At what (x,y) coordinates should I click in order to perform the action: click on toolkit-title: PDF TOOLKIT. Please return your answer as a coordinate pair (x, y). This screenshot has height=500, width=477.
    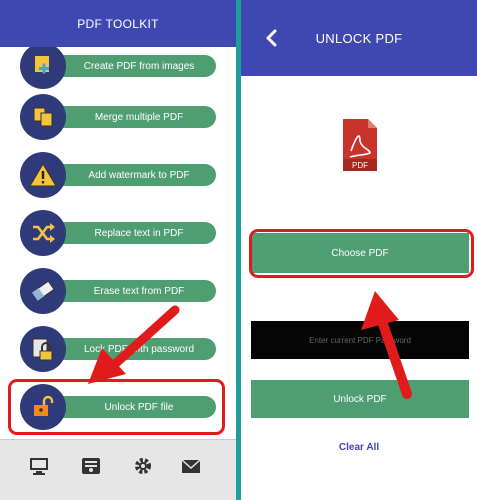
    Looking at the image, I should click on (118, 23).